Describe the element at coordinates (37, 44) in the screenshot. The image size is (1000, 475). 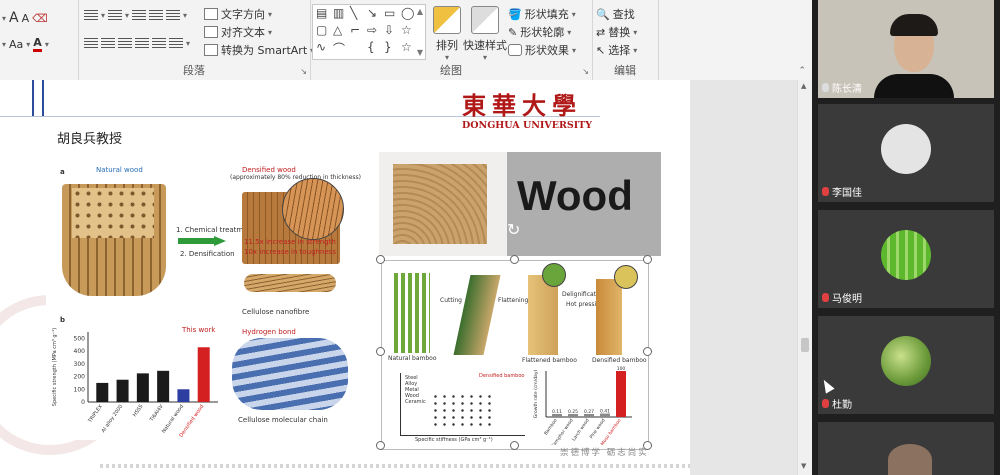
I see `font-color-button: A` at that location.